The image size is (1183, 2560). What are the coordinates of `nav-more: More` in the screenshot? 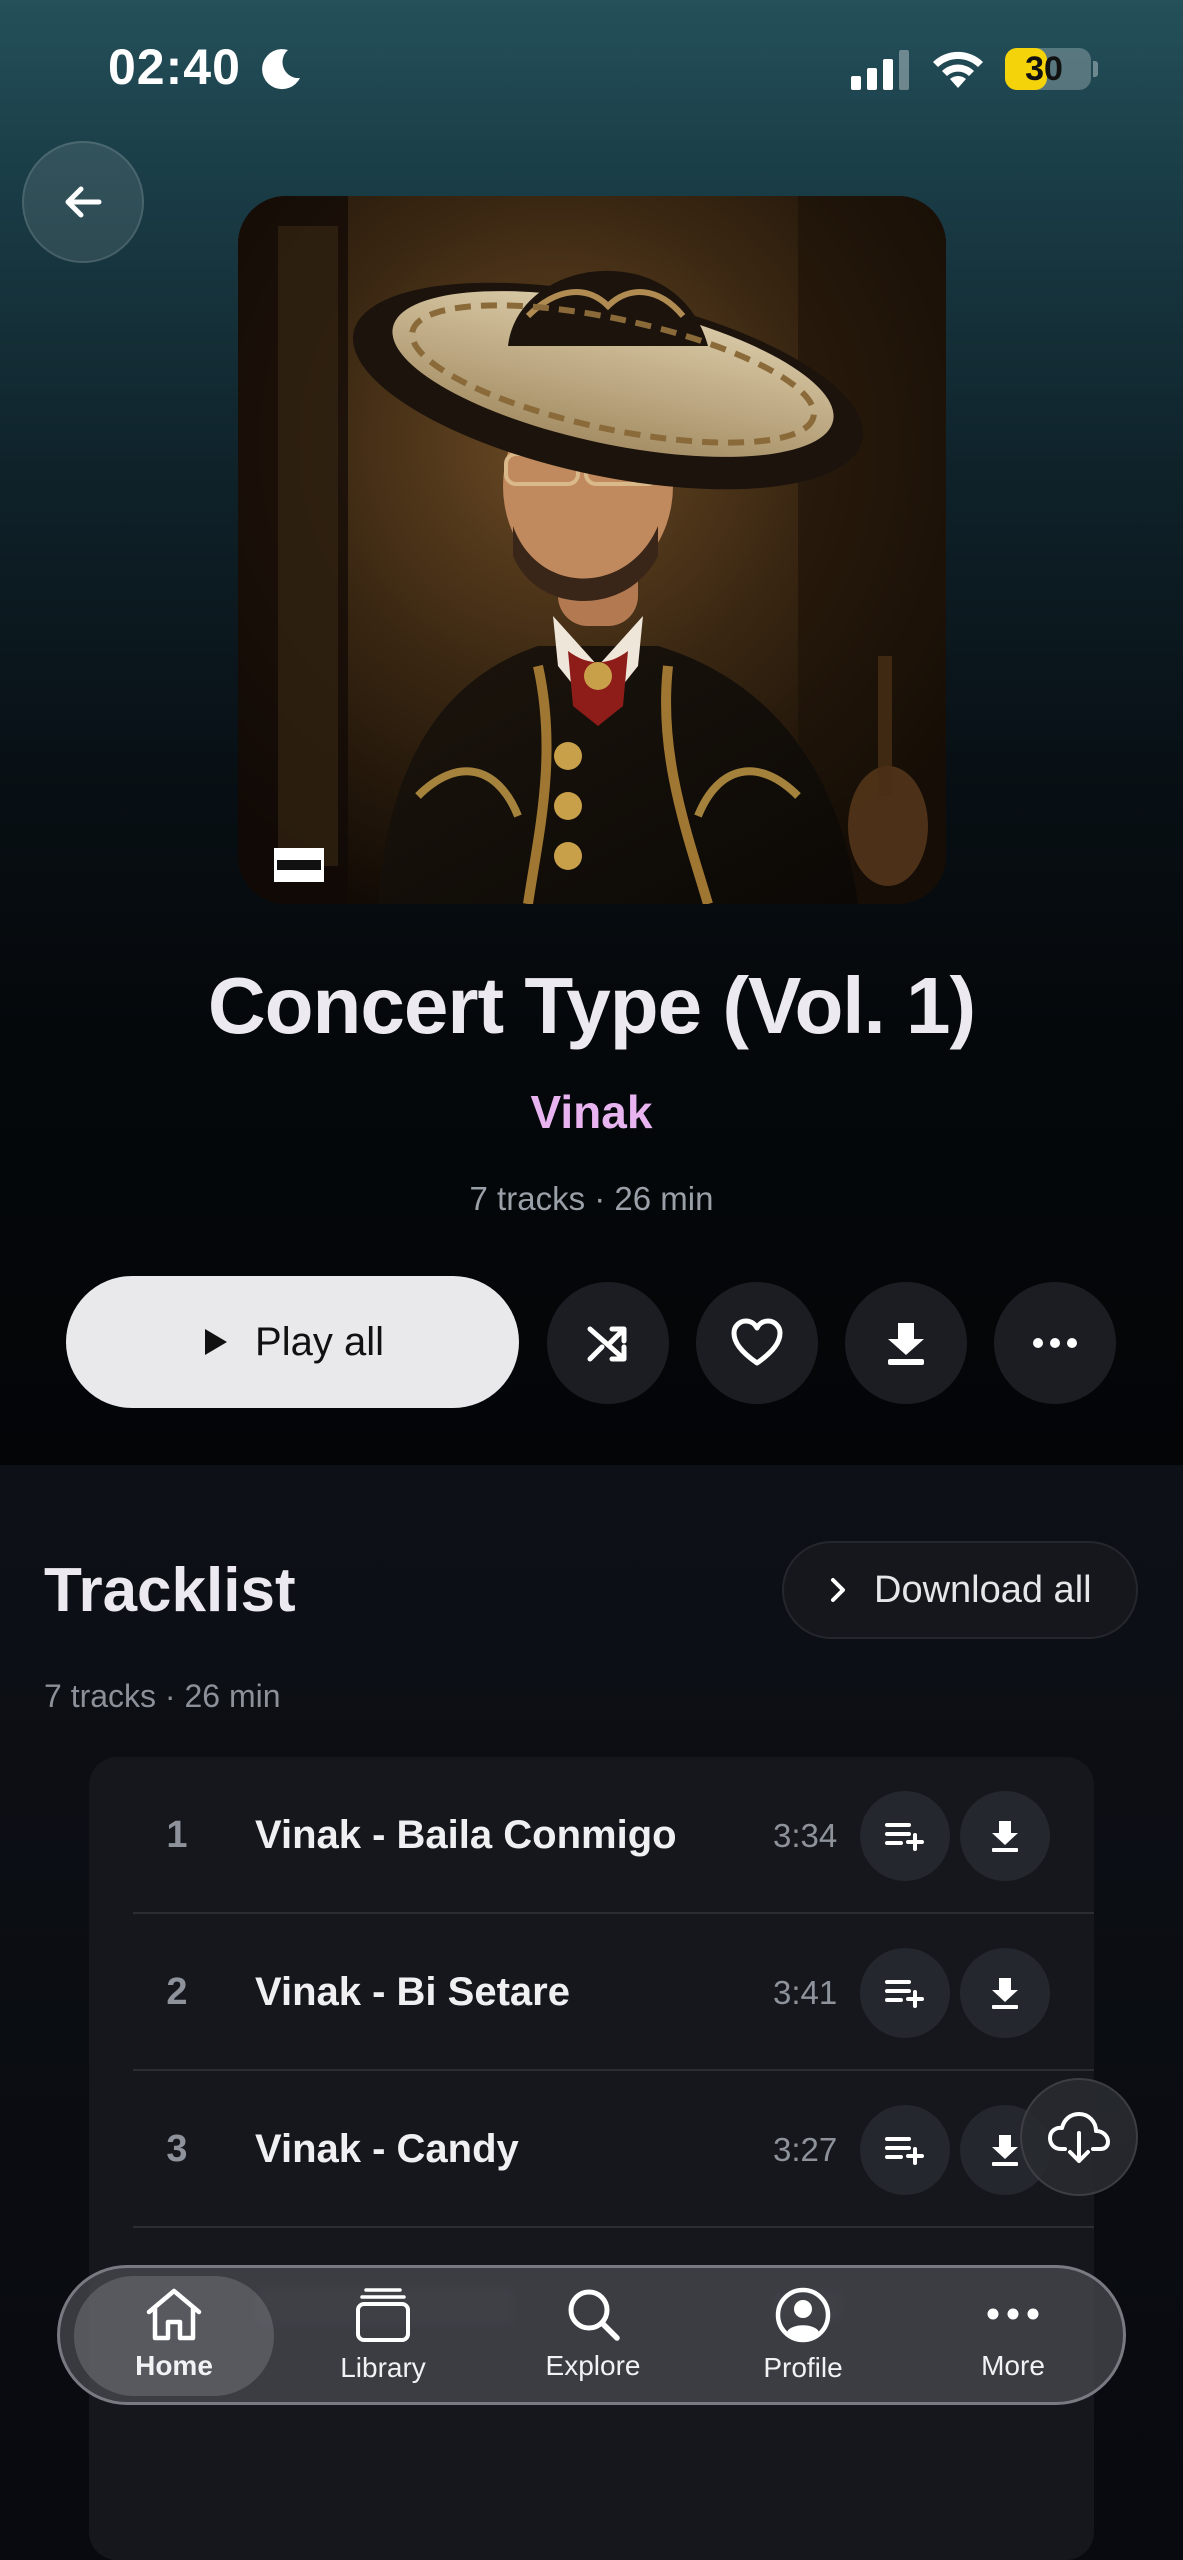 It's located at (1013, 2335).